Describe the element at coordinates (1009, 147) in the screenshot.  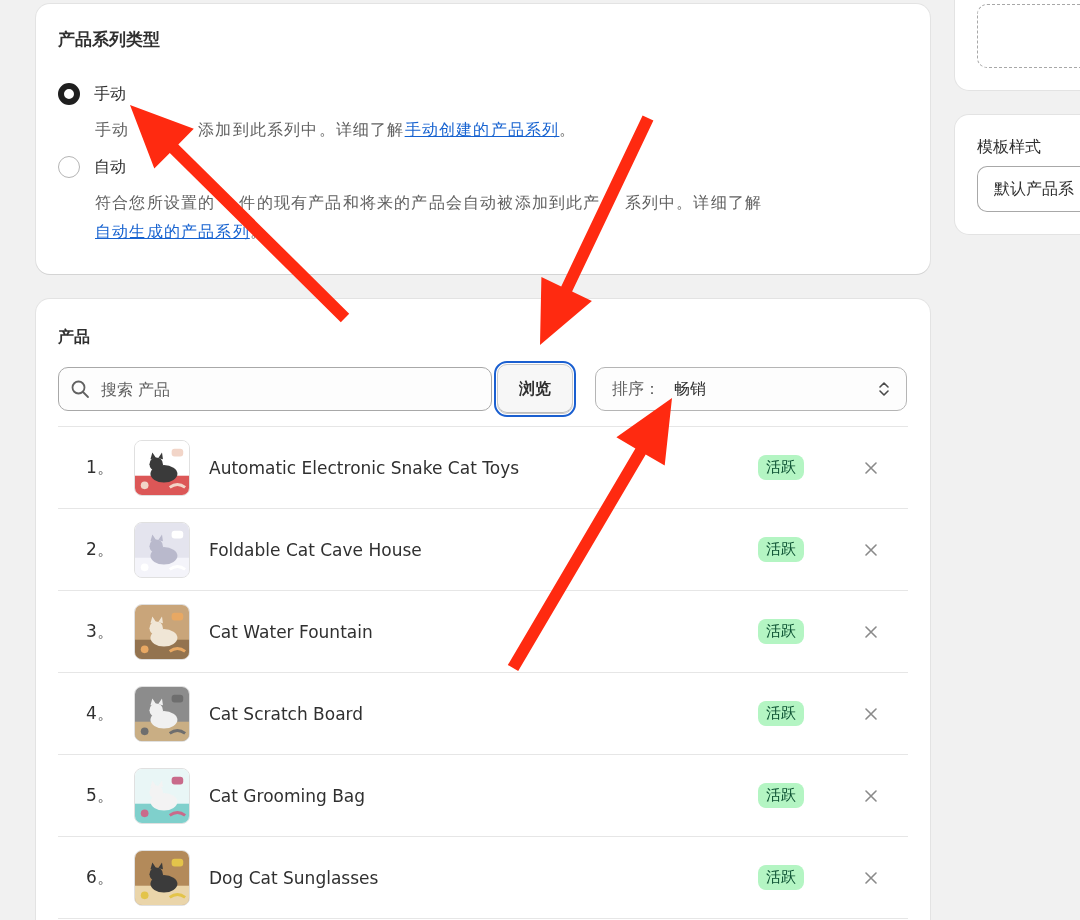
I see `section-title: 模板样式` at that location.